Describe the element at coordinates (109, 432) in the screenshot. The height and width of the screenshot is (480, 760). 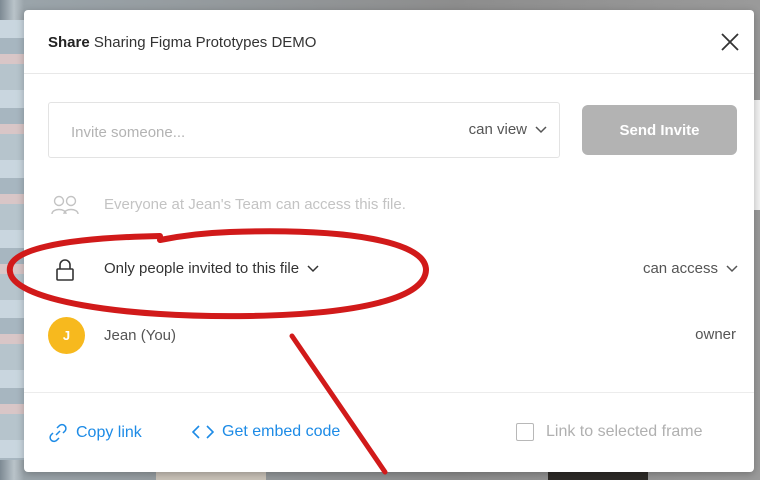
I see `copy-link-label: Copy link` at that location.